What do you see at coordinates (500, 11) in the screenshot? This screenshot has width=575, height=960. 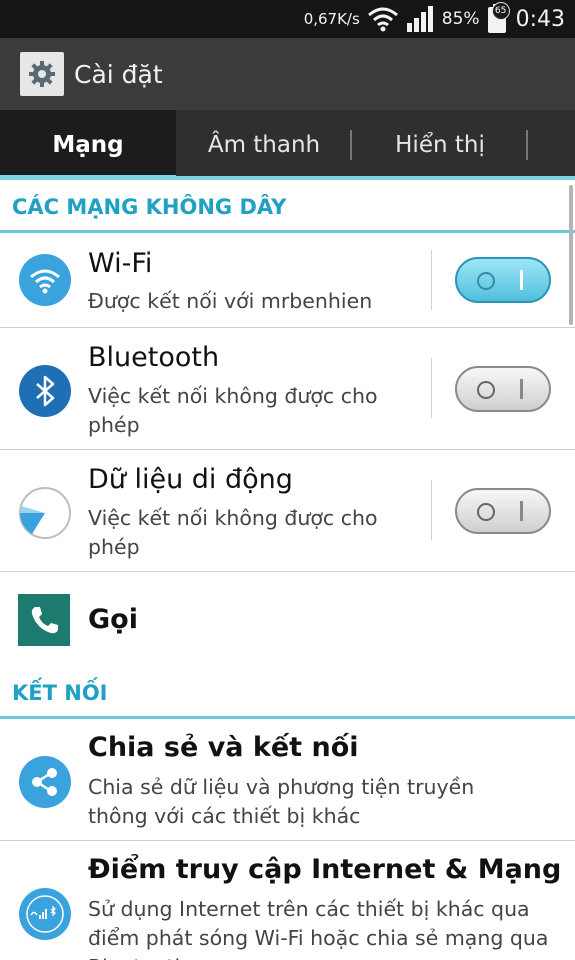 I see `notification-count-badge: 65` at bounding box center [500, 11].